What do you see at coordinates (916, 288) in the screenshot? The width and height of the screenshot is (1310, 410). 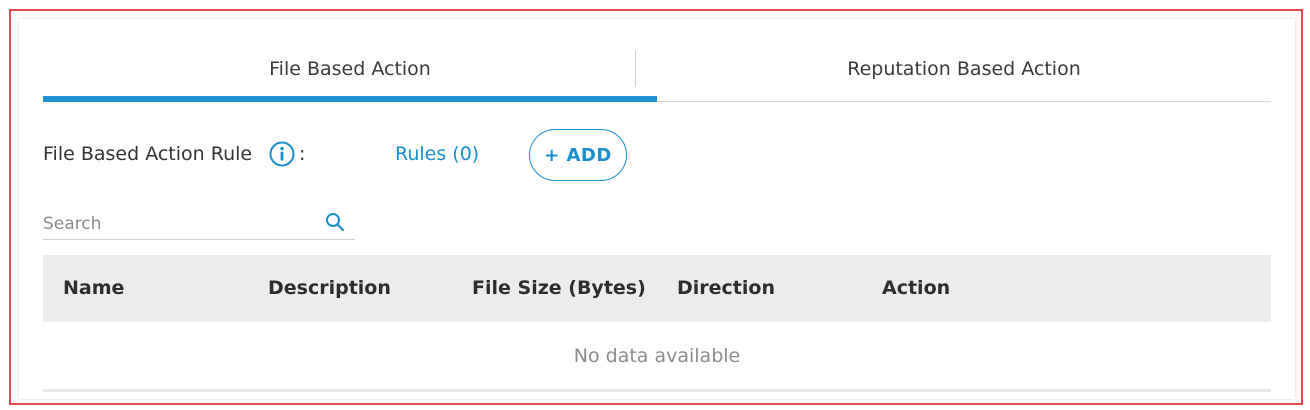 I see `column-header-action: Action` at bounding box center [916, 288].